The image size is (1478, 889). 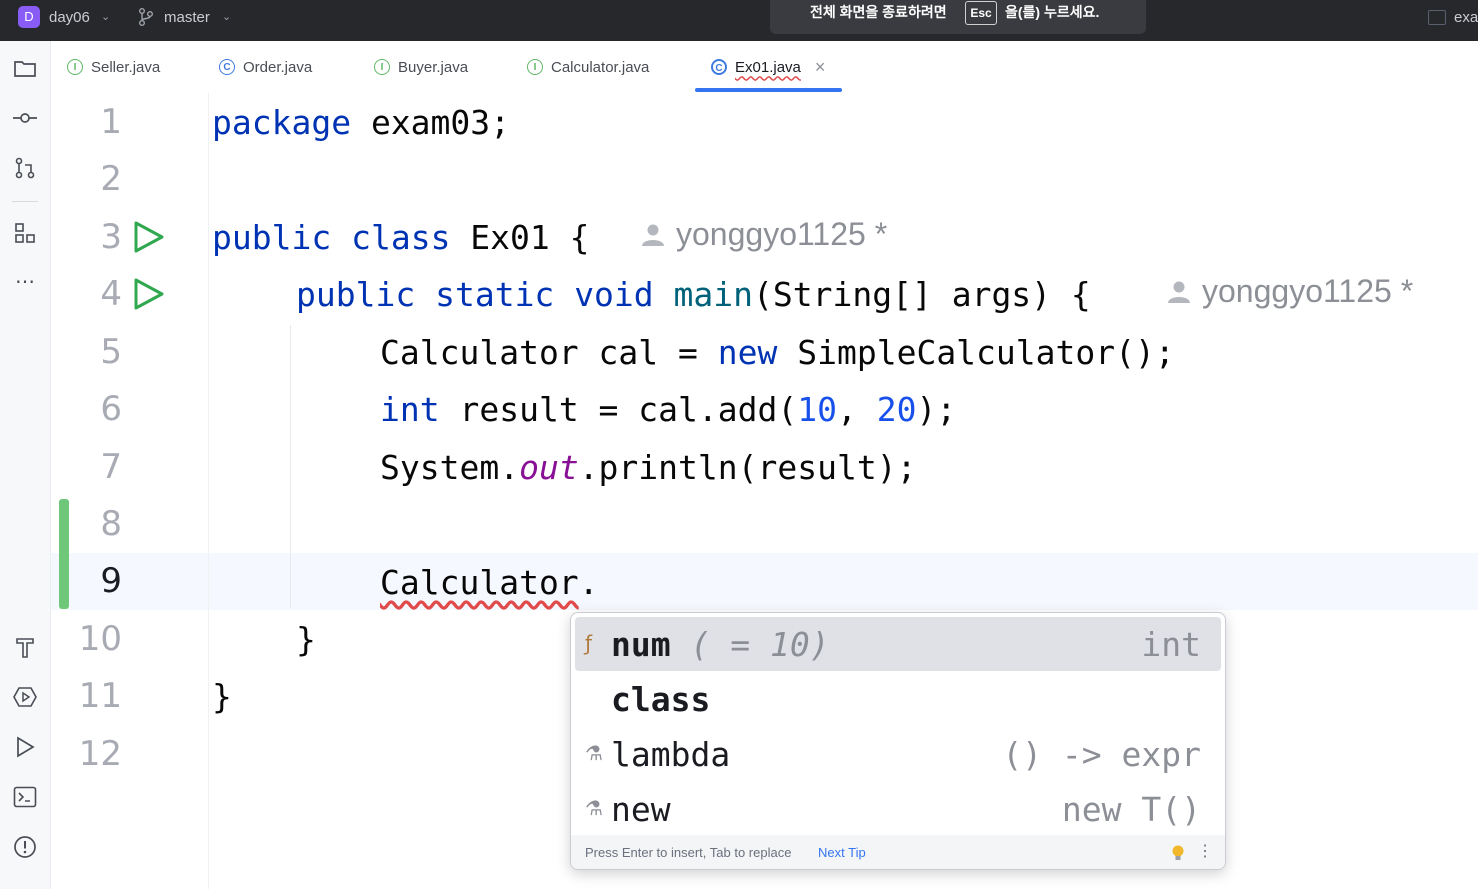 What do you see at coordinates (495, 294) in the screenshot?
I see `keyword: static` at bounding box center [495, 294].